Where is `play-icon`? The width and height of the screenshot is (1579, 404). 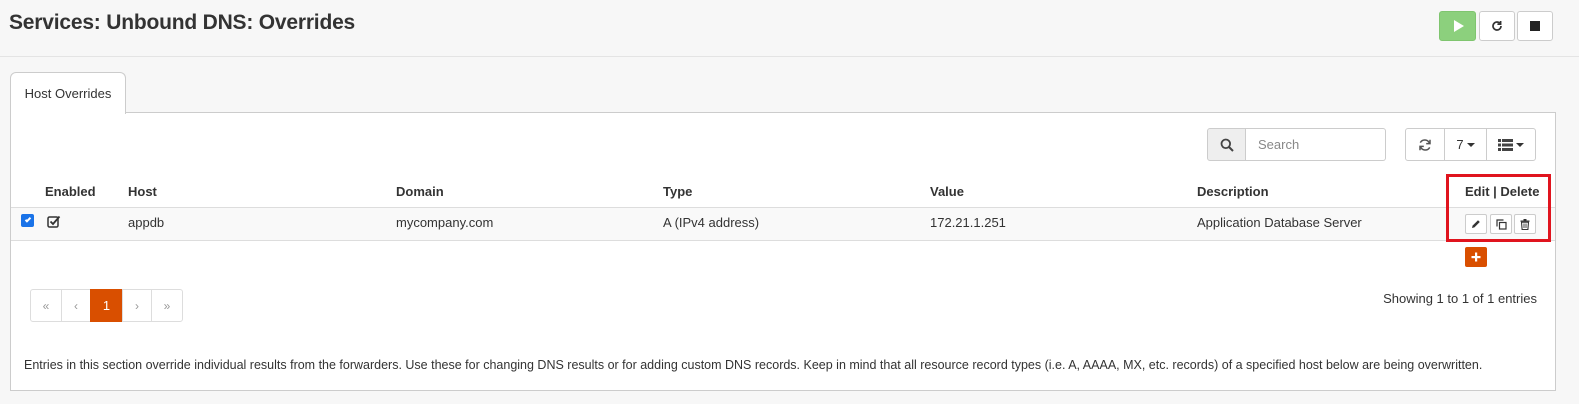 play-icon is located at coordinates (1458, 26).